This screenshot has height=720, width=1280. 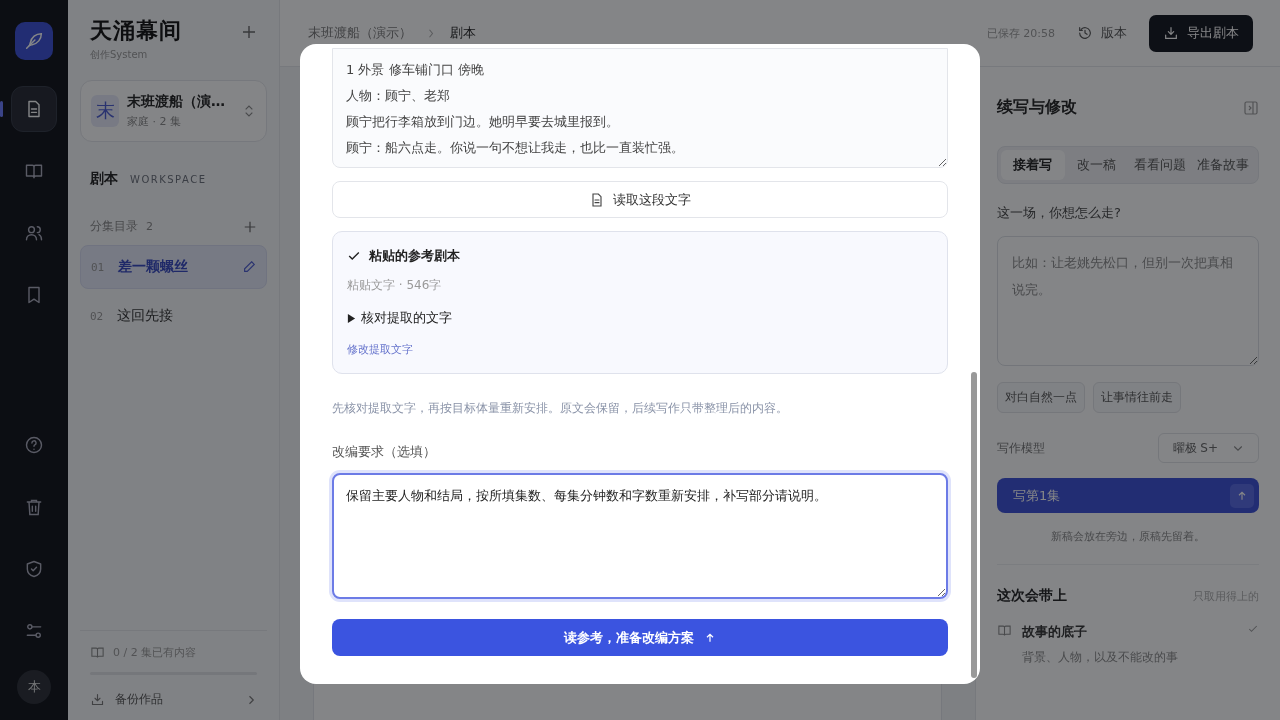 What do you see at coordinates (249, 267) in the screenshot?
I see `pencil-icon` at bounding box center [249, 267].